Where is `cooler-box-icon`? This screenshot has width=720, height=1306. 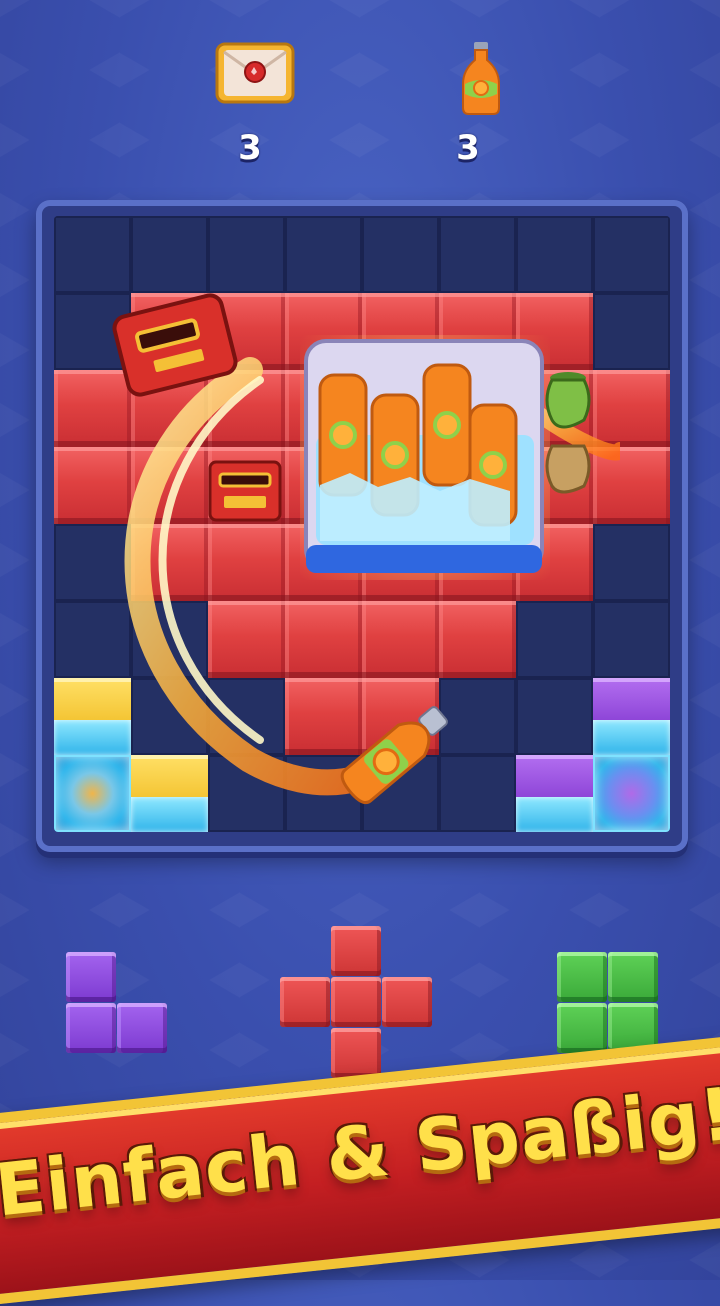
cooler-box-icon is located at coordinates (425, 457).